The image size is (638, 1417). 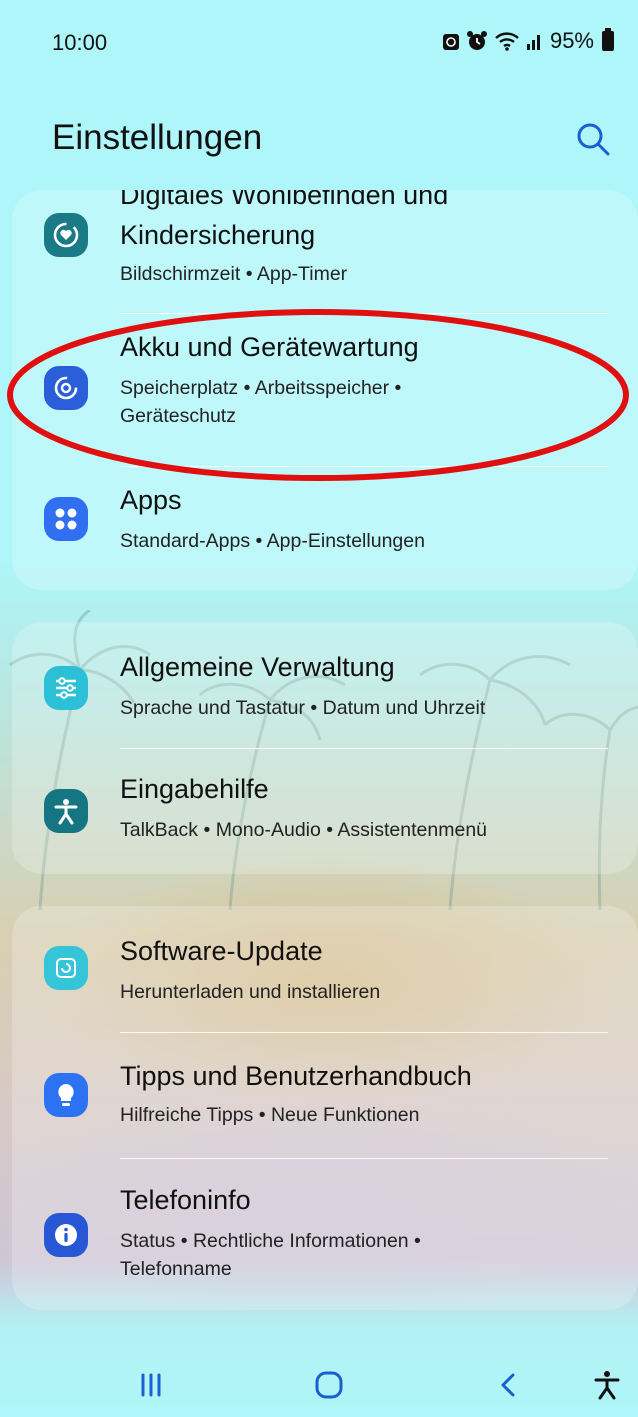 I want to click on apps-icon, so click(x=66, y=519).